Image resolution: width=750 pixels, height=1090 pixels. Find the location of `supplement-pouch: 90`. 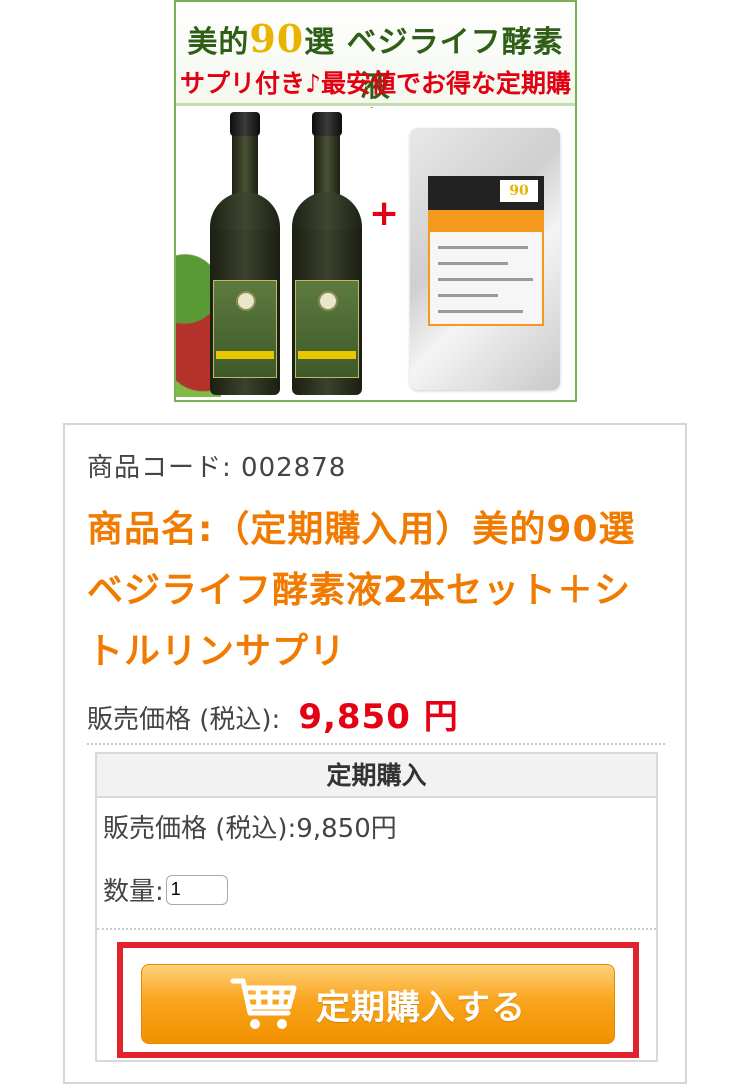

supplement-pouch: 90 is located at coordinates (485, 259).